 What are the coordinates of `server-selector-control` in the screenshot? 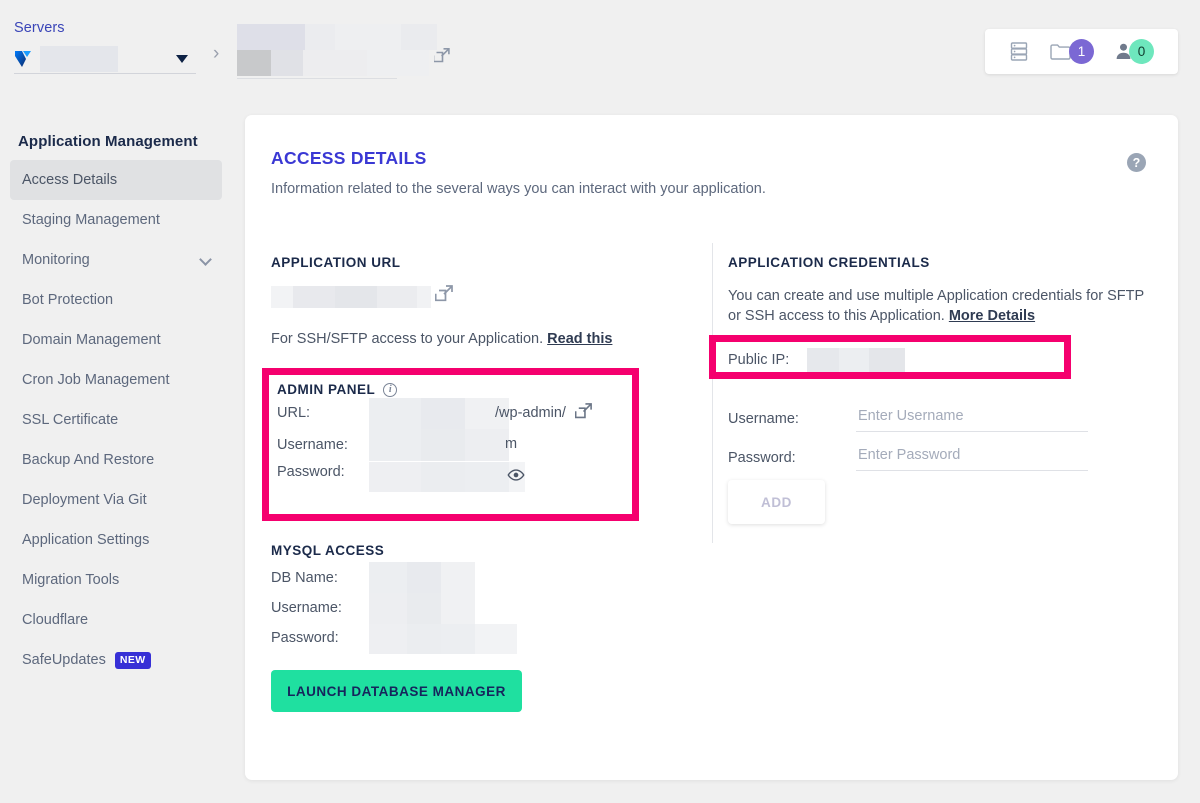 It's located at (105, 59).